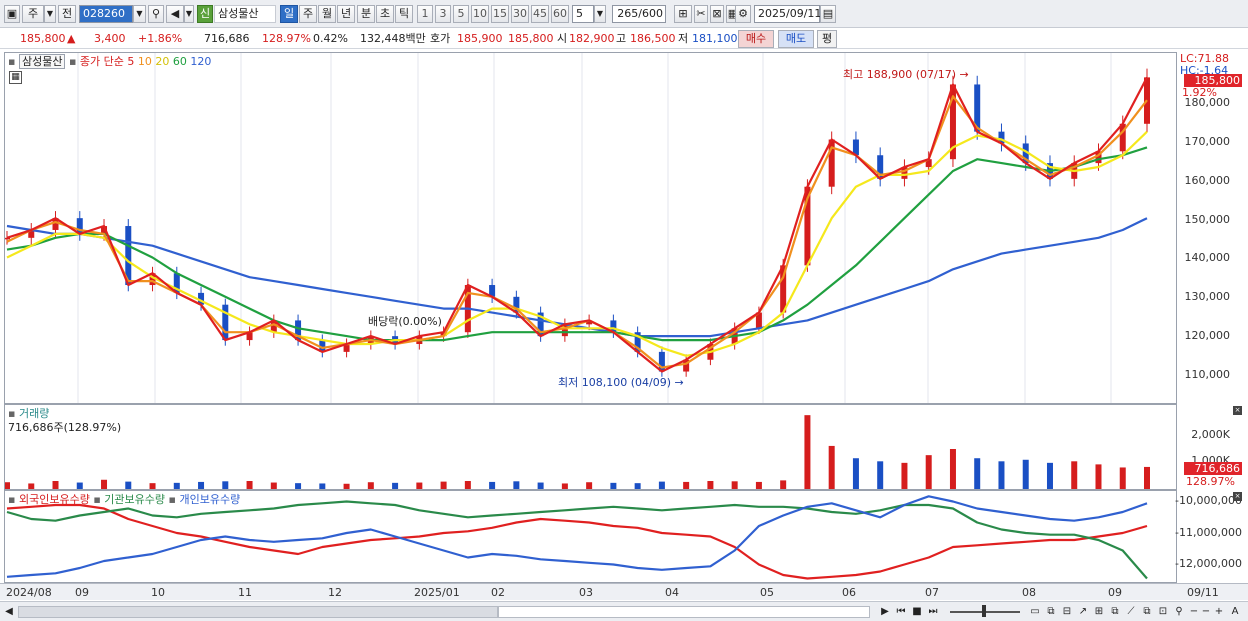  What do you see at coordinates (743, 14) in the screenshot?
I see `settings-gear-icon: ⚙` at bounding box center [743, 14].